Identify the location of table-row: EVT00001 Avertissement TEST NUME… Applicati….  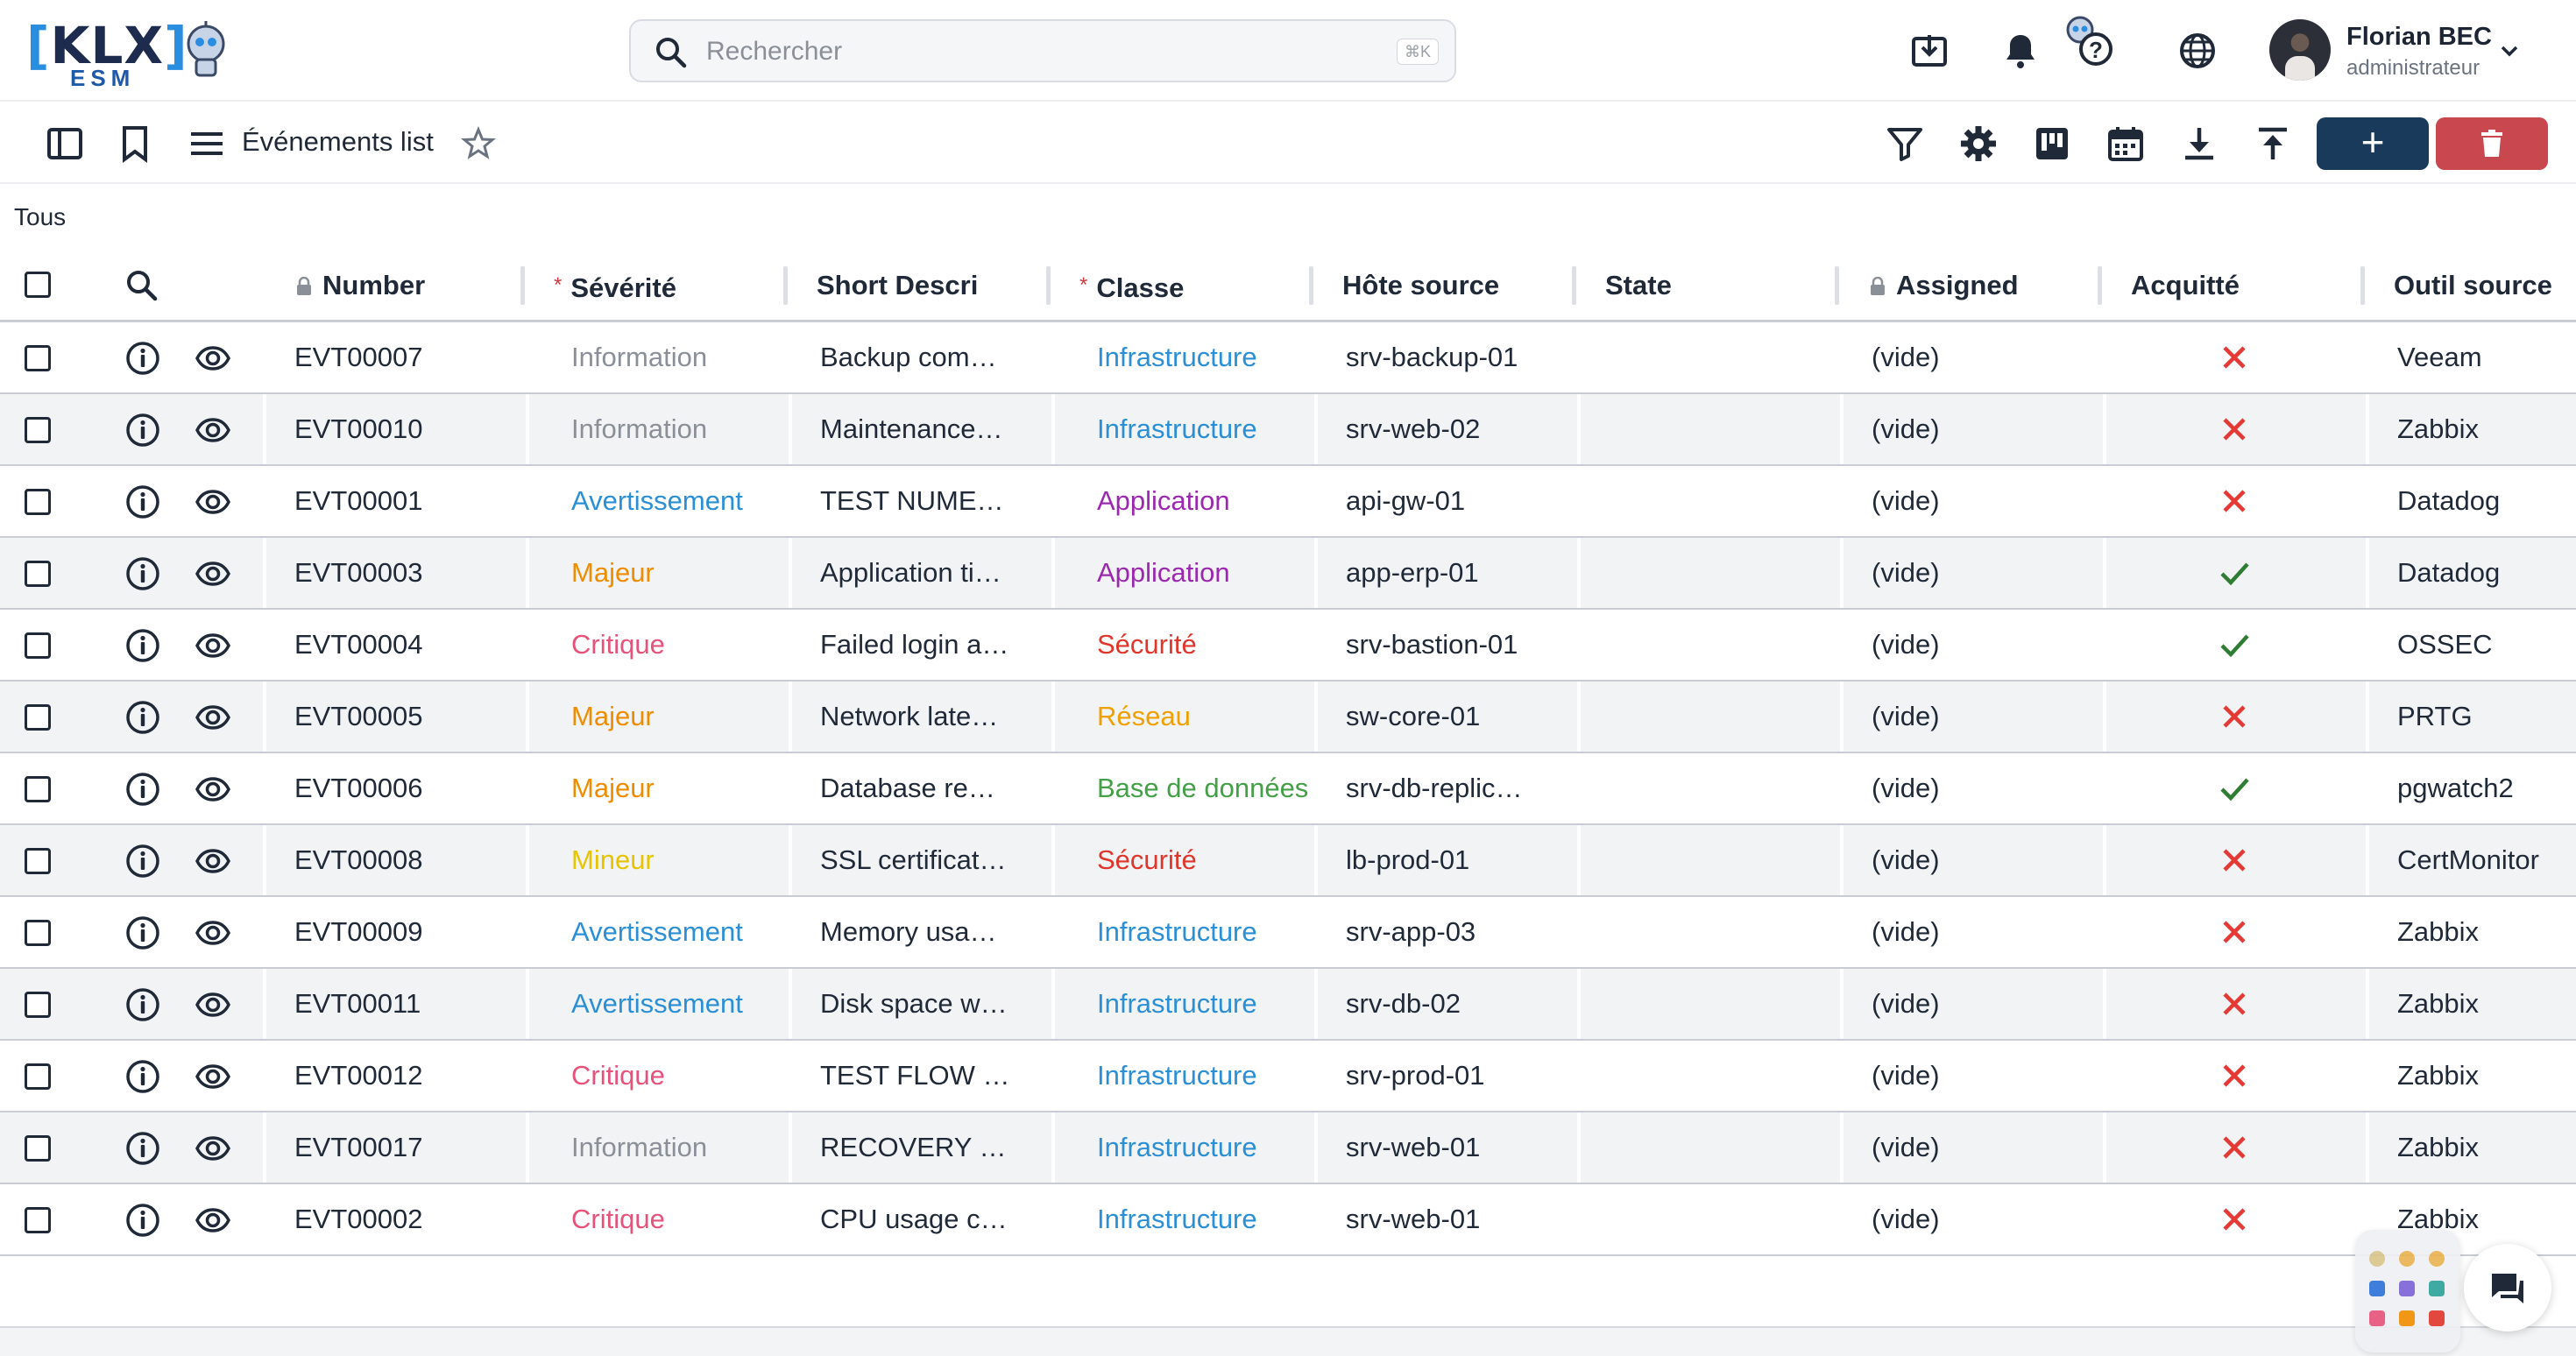
(1288, 502).